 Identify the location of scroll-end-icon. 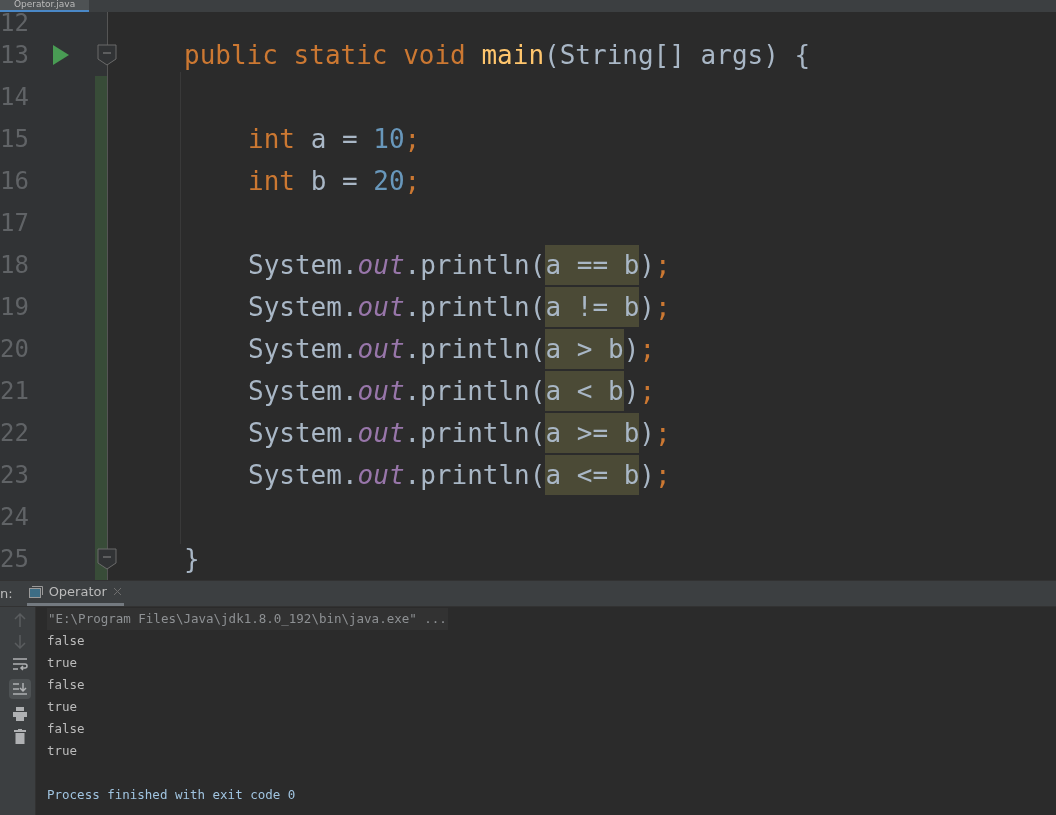
(19, 689).